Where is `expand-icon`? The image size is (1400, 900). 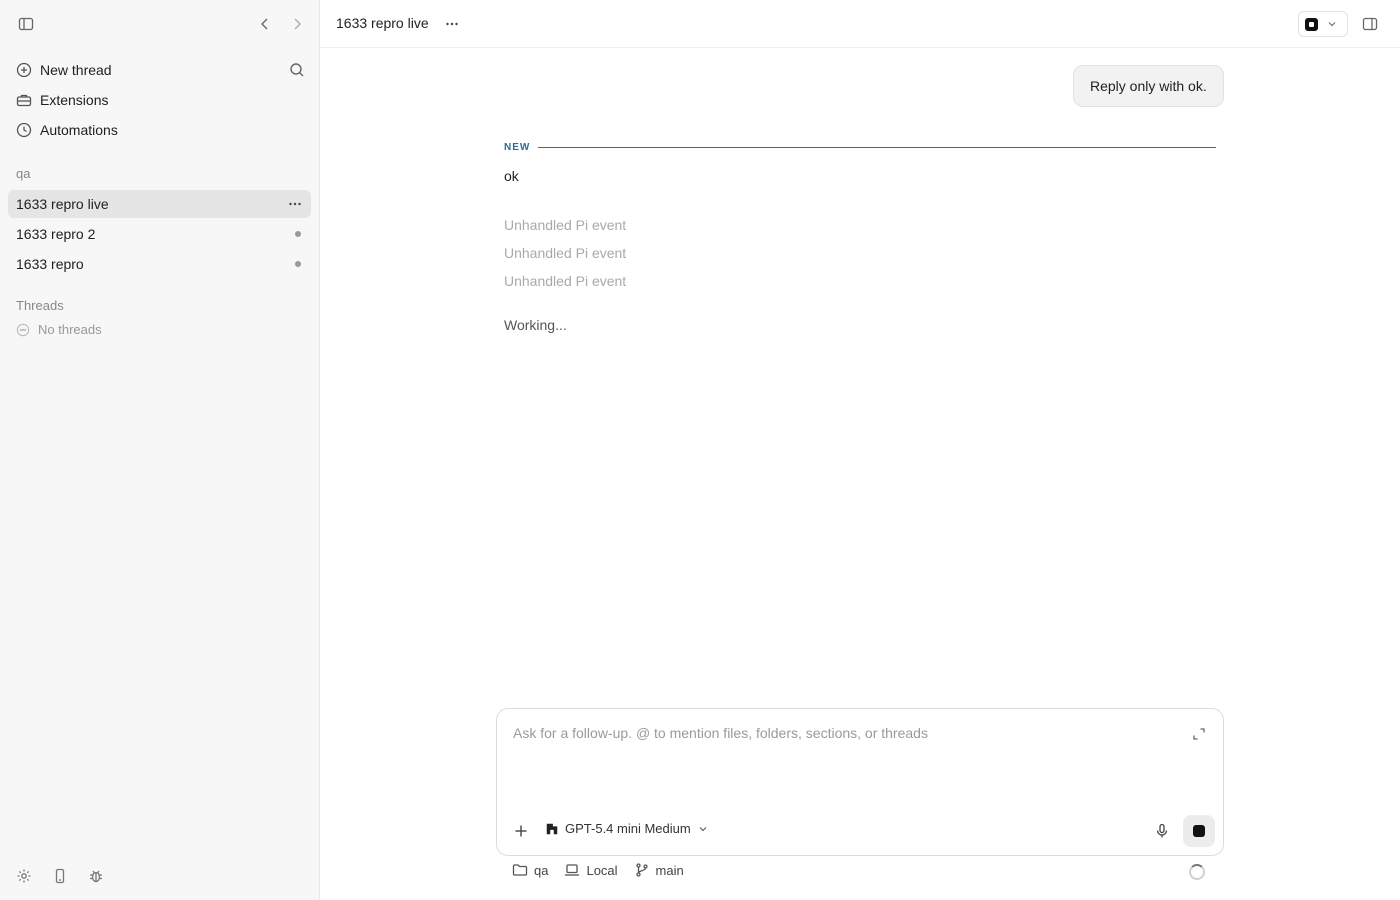 expand-icon is located at coordinates (1199, 734).